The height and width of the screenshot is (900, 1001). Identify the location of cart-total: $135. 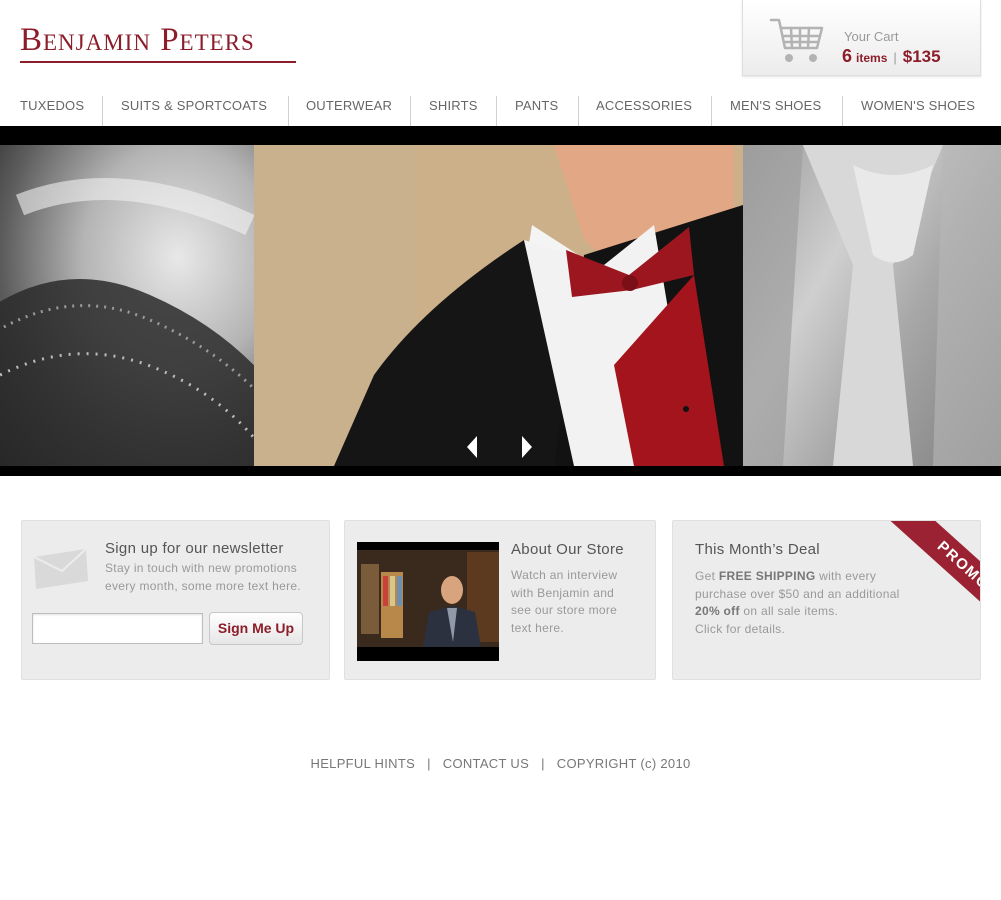
(921, 56).